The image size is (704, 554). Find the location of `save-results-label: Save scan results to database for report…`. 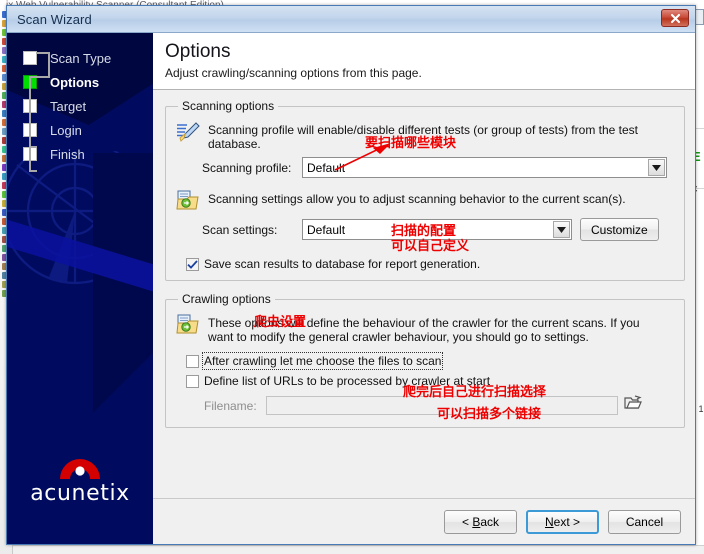

save-results-label: Save scan results to database for report… is located at coordinates (342, 264).